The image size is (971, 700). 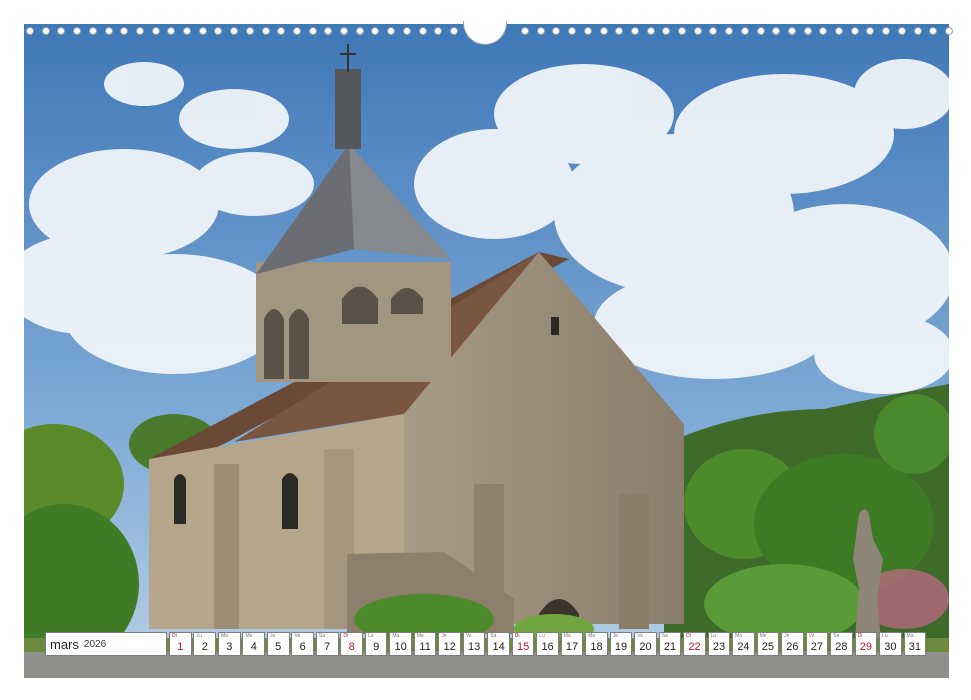 What do you see at coordinates (64, 644) in the screenshot?
I see `month-name: mars` at bounding box center [64, 644].